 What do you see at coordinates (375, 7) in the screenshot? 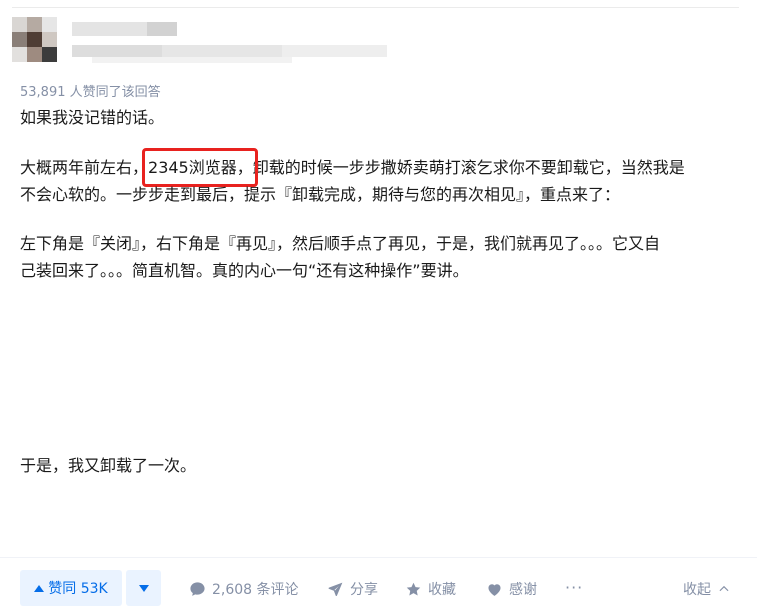
I see `top-divider` at bounding box center [375, 7].